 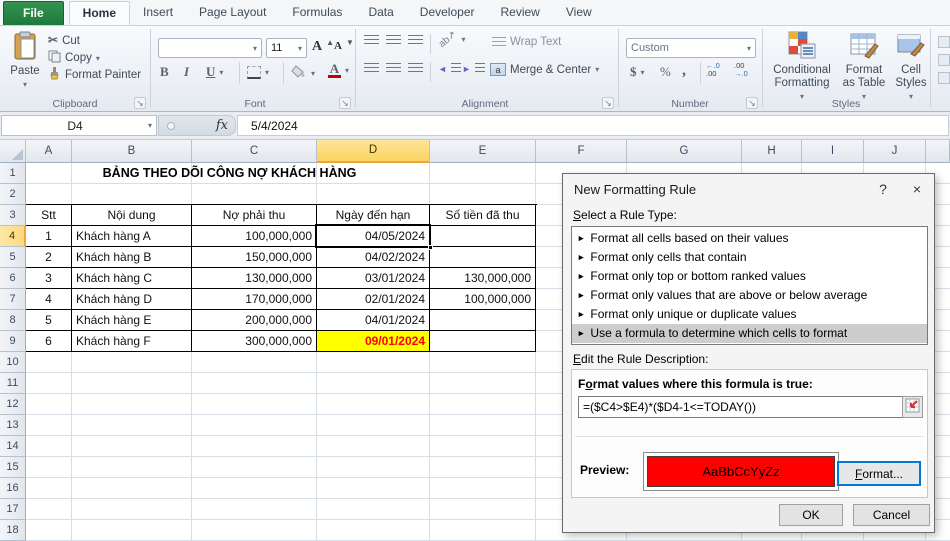 I want to click on cell-A4: 1, so click(x=49, y=236).